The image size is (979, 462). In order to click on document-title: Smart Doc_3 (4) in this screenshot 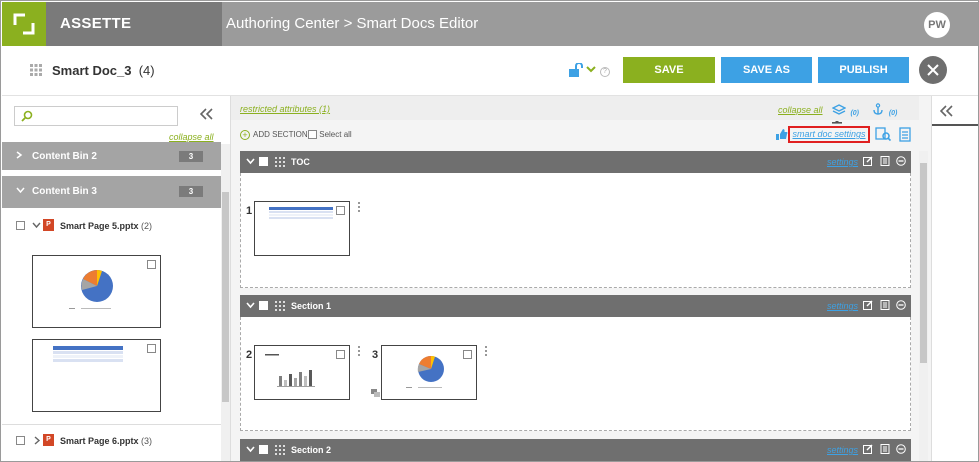, I will do `click(103, 70)`.